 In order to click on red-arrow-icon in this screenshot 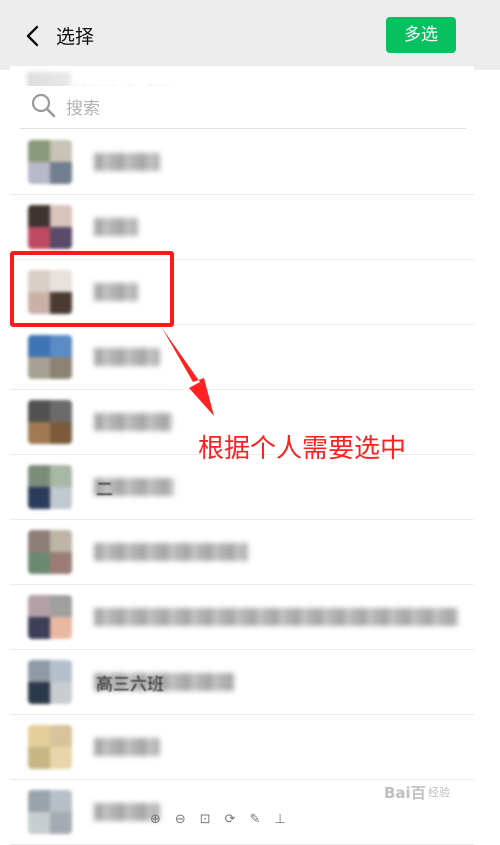, I will do `click(188, 372)`.